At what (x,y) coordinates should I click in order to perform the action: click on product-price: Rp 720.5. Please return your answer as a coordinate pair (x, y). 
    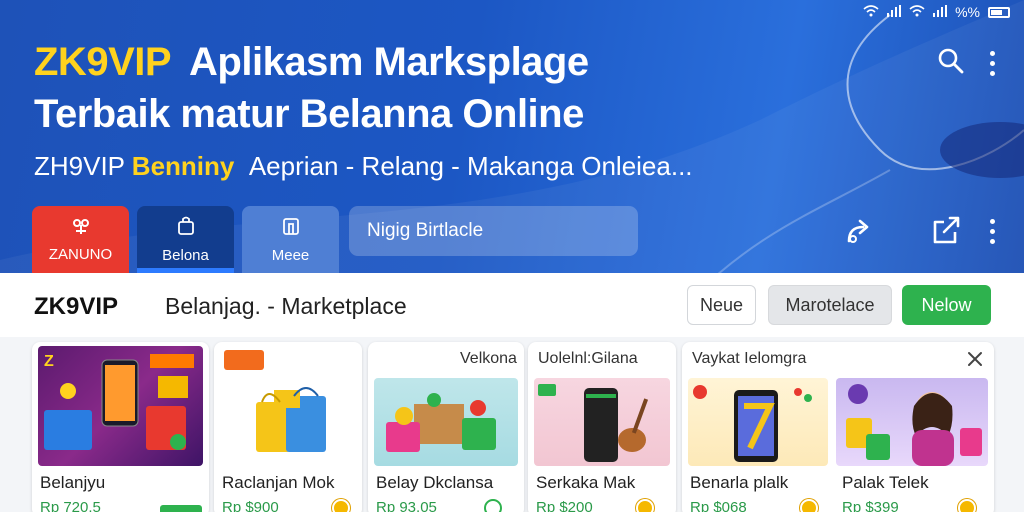
    Looking at the image, I should click on (70, 505).